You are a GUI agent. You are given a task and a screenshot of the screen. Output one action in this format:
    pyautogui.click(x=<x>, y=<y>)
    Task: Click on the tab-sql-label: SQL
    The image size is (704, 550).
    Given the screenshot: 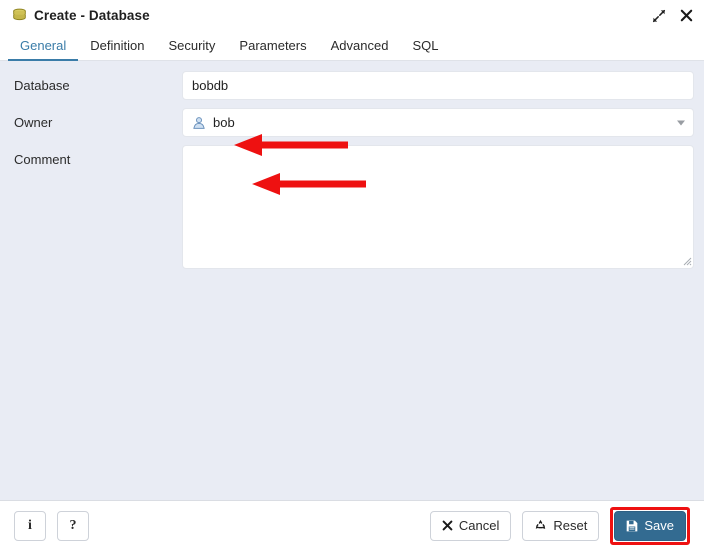 What is the action you would take?
    pyautogui.click(x=425, y=45)
    